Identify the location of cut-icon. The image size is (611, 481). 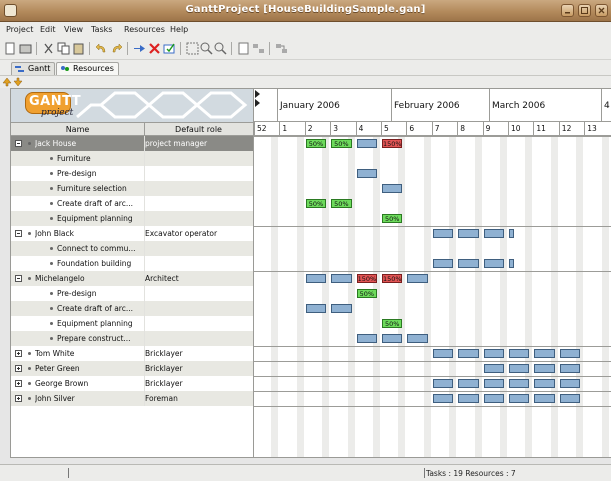
(48, 48).